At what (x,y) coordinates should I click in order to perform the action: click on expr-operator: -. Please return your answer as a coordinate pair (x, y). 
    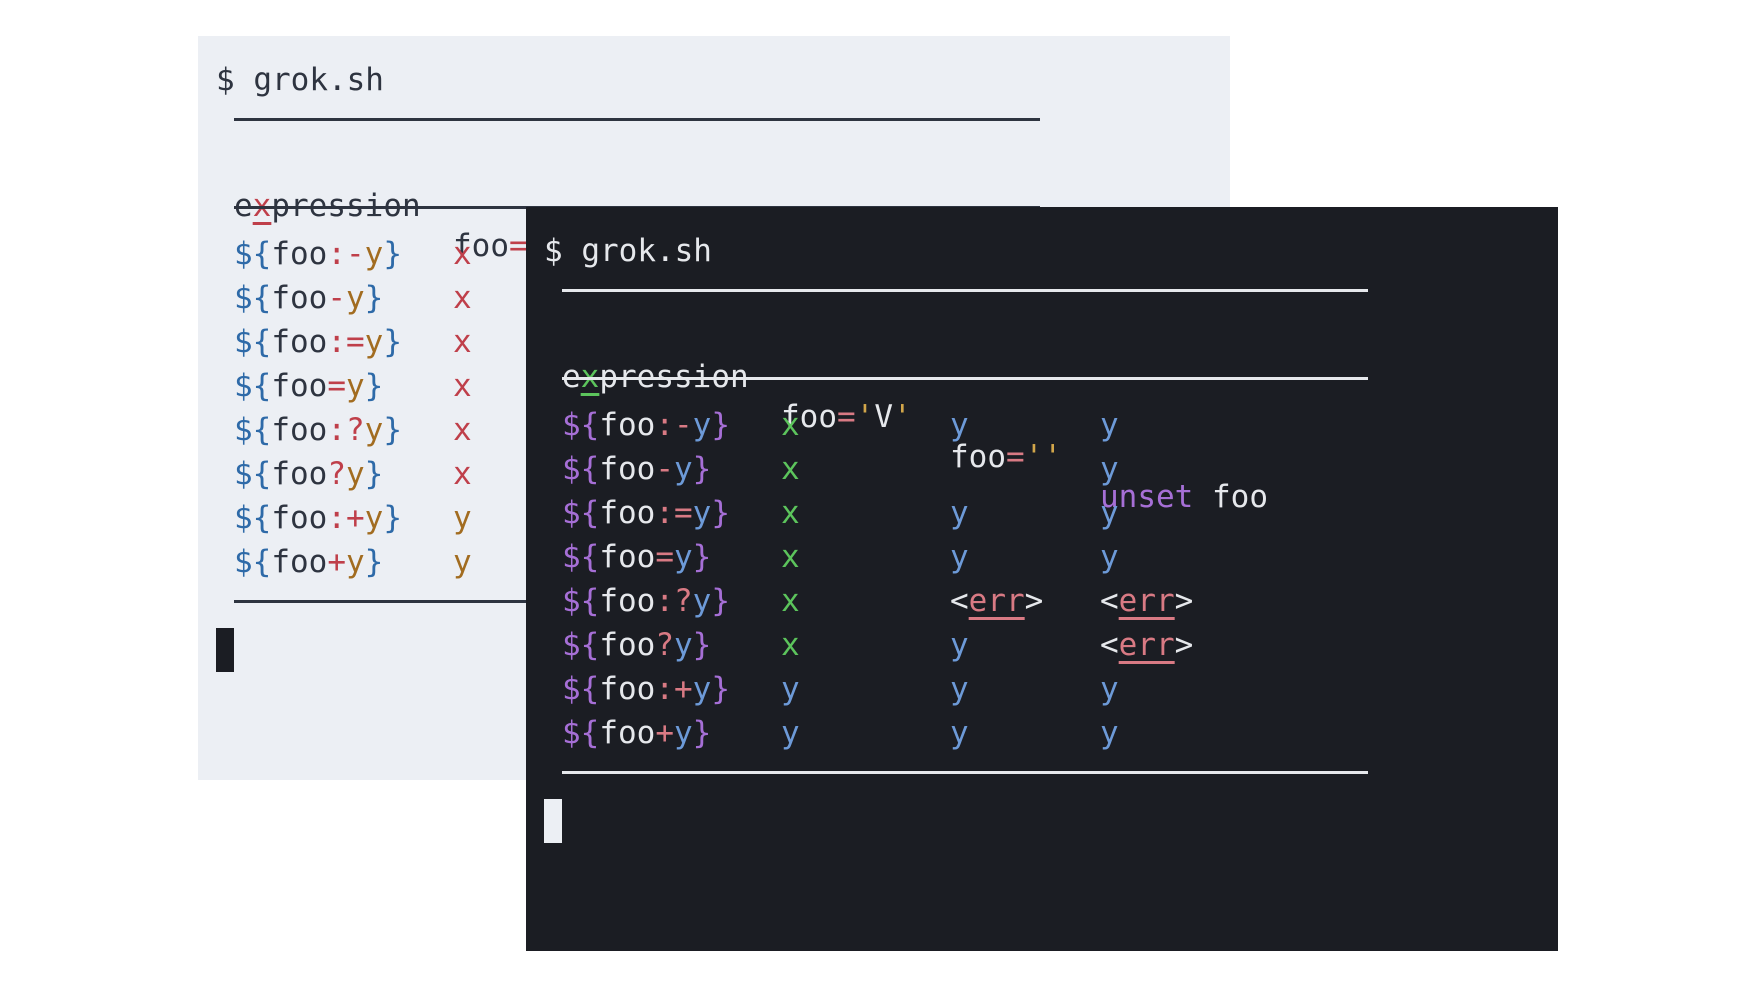
    Looking at the image, I should click on (664, 469).